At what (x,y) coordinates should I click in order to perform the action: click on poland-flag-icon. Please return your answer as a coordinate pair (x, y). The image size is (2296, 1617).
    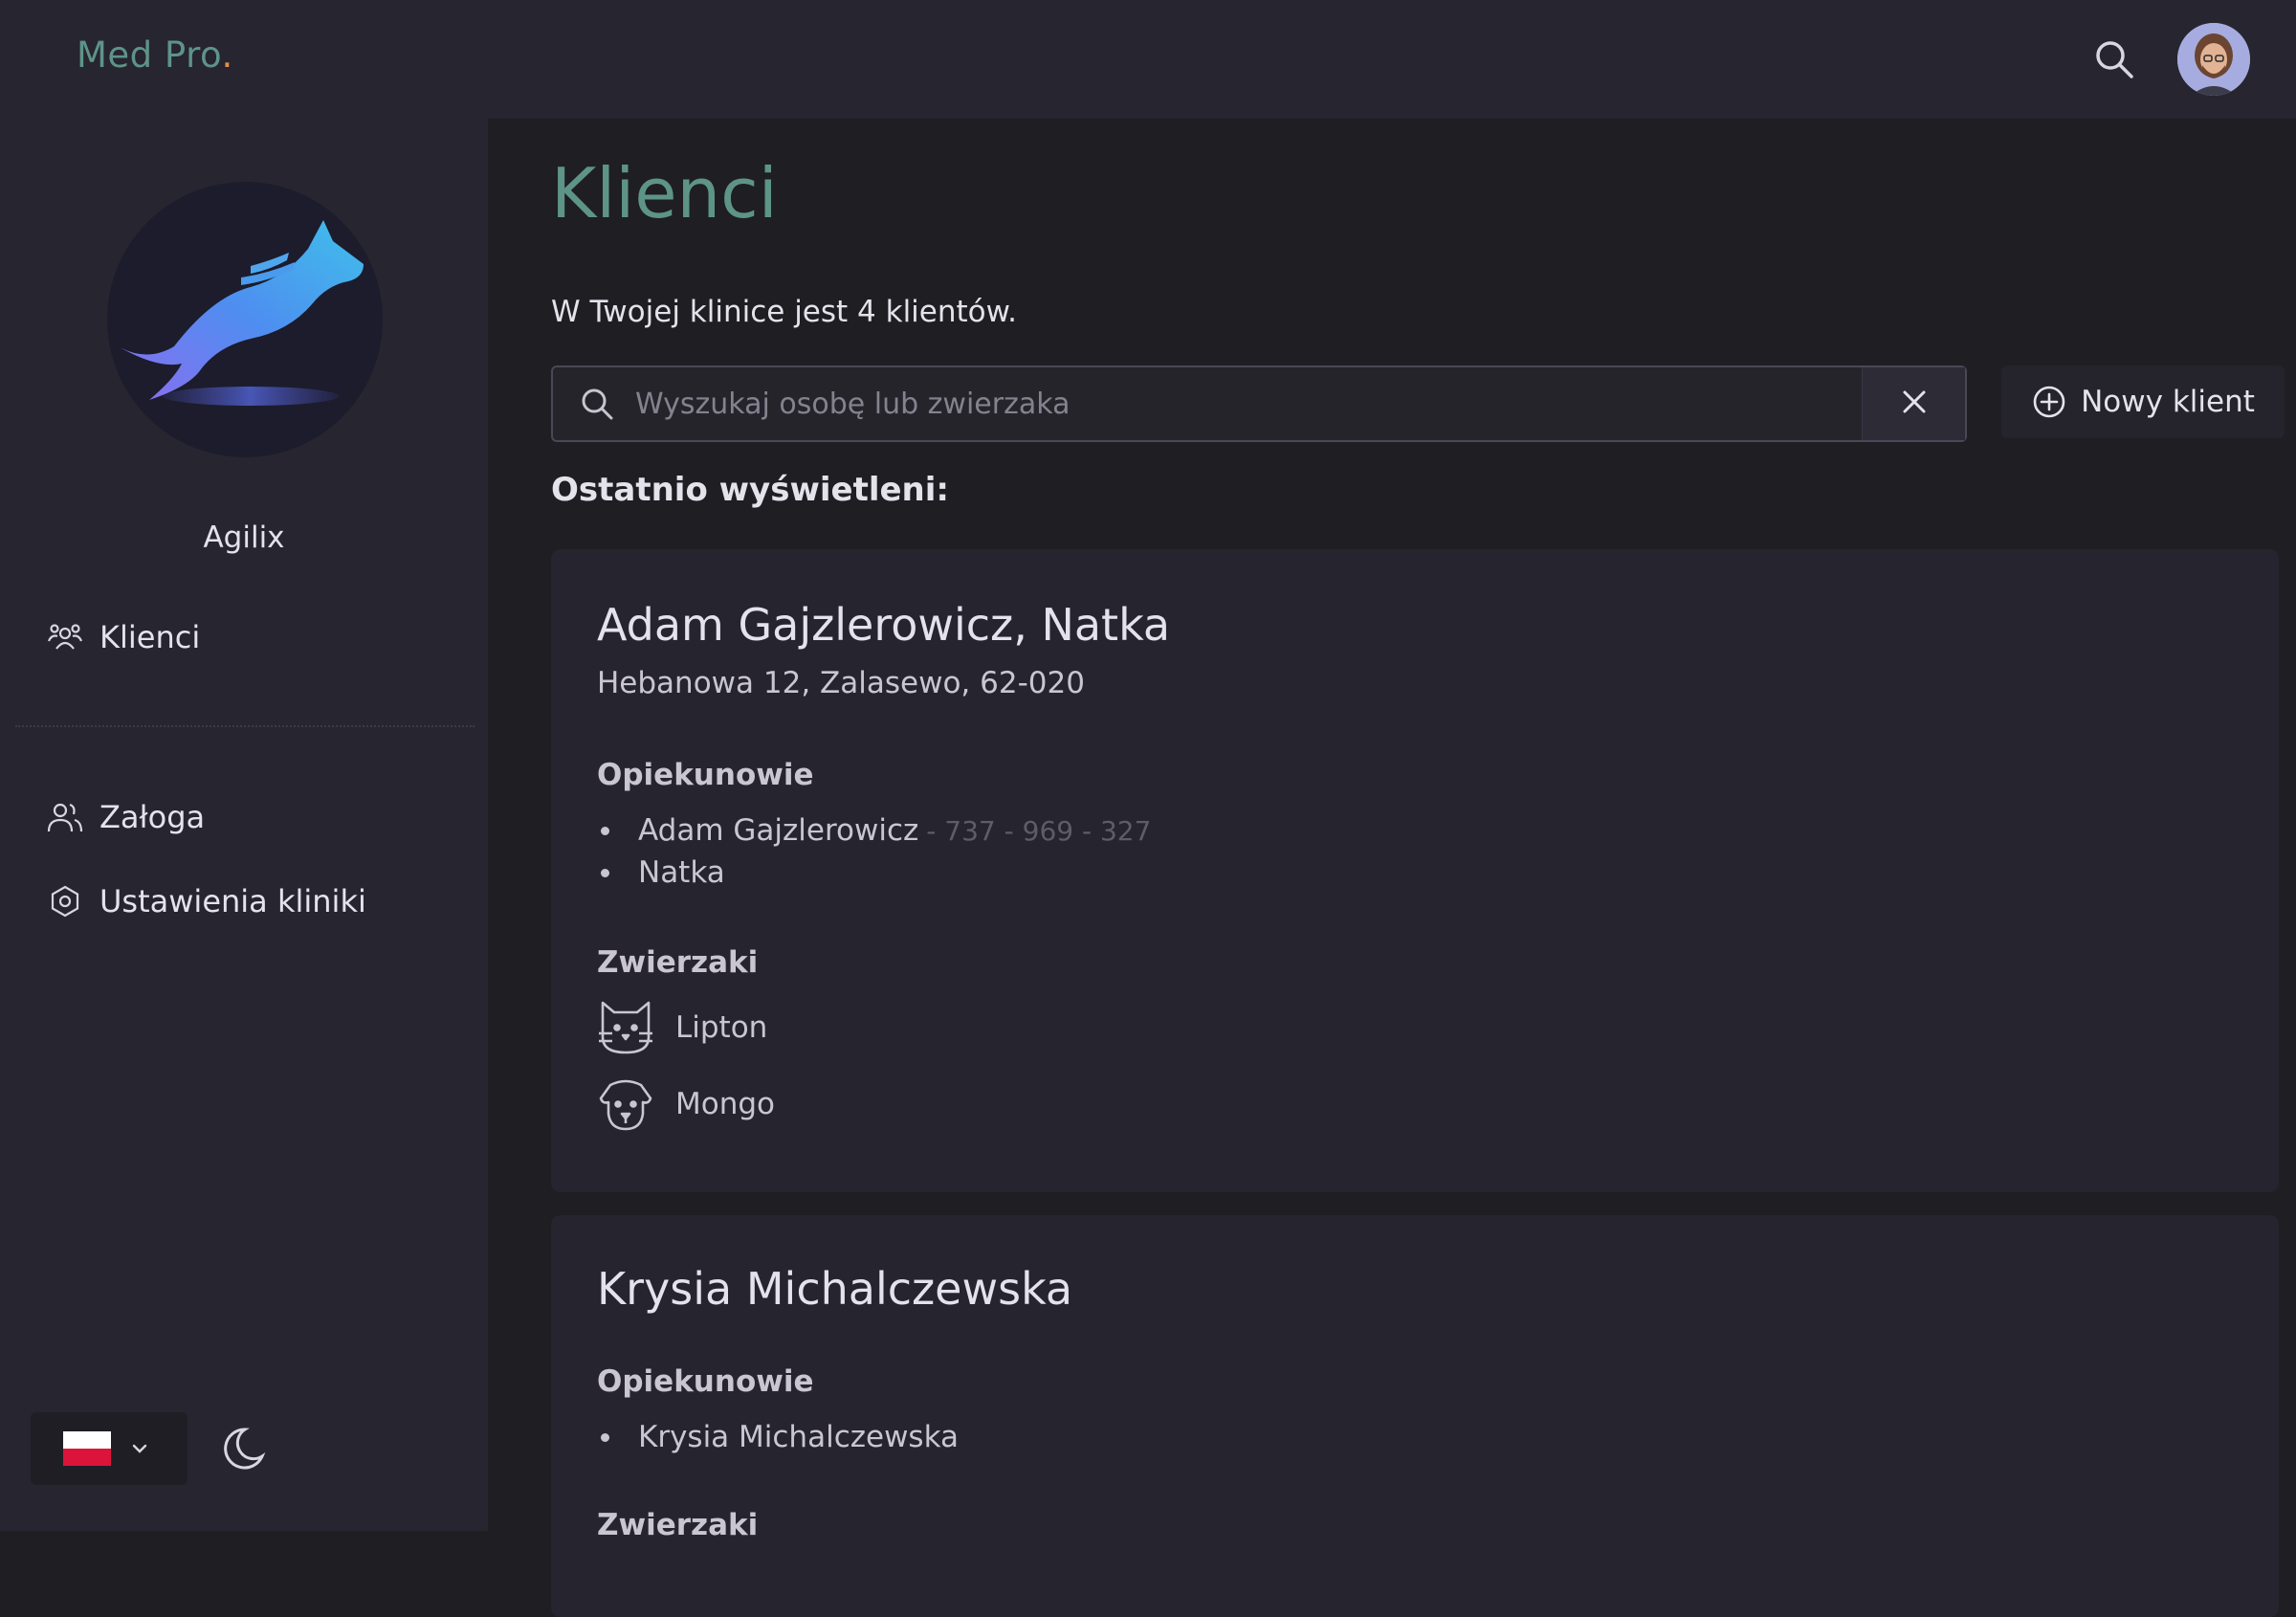
    Looking at the image, I should click on (87, 1448).